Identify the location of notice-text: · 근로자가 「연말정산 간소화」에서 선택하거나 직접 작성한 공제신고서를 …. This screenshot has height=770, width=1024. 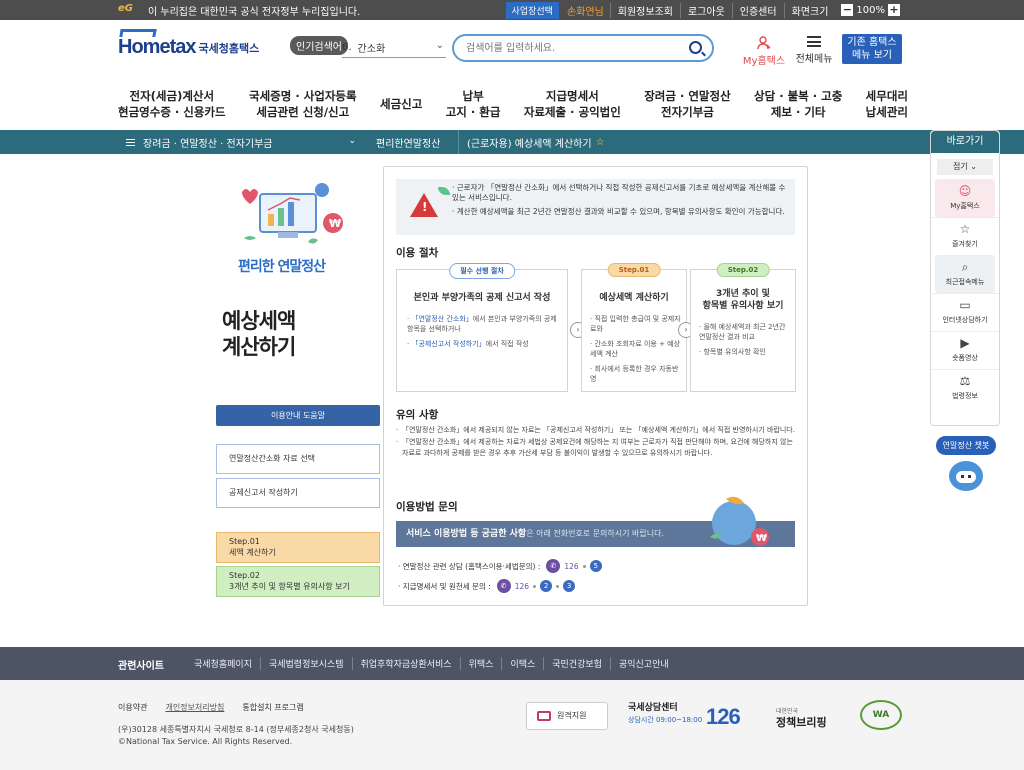
(619, 199).